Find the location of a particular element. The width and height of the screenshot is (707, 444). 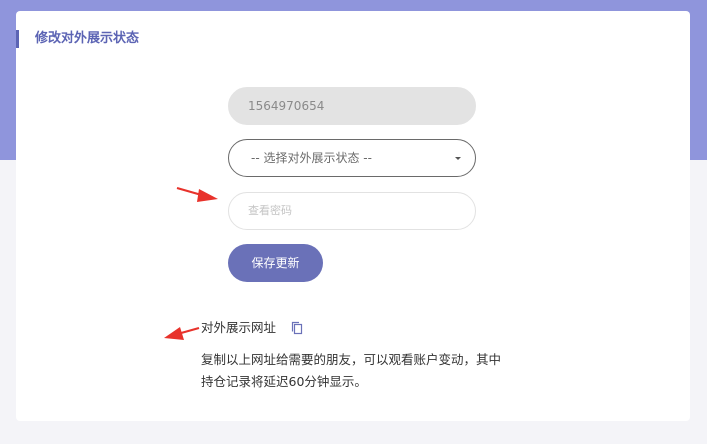

copy-icon is located at coordinates (297, 328).